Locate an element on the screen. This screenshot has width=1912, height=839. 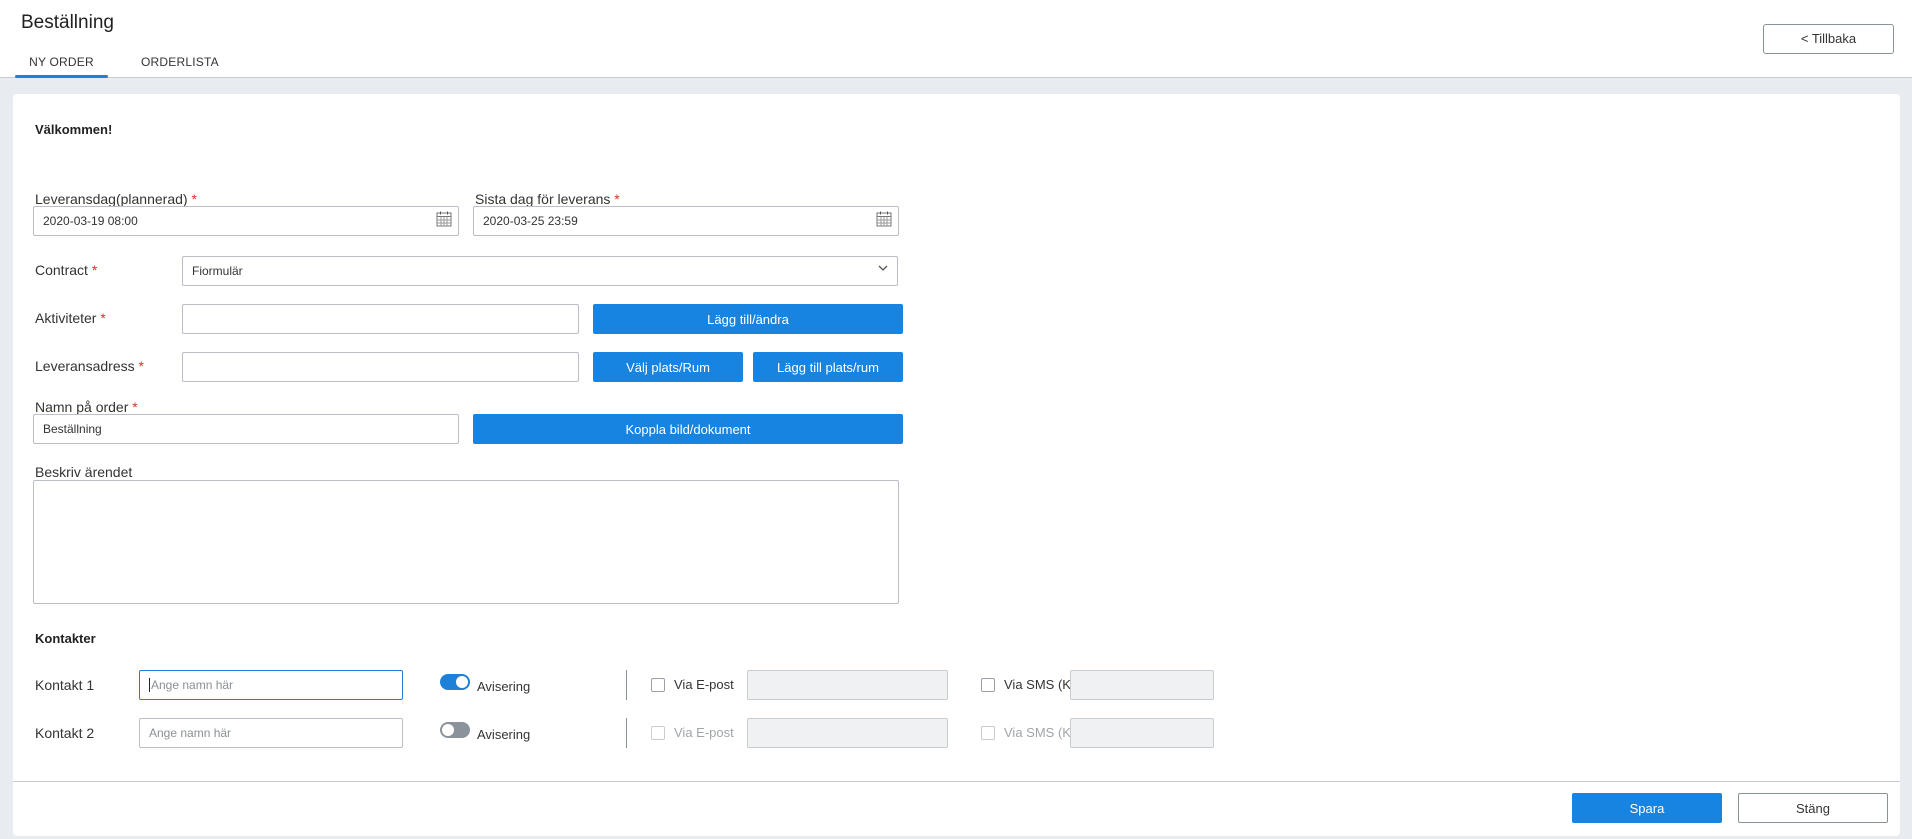
activities-input is located at coordinates (380, 319).